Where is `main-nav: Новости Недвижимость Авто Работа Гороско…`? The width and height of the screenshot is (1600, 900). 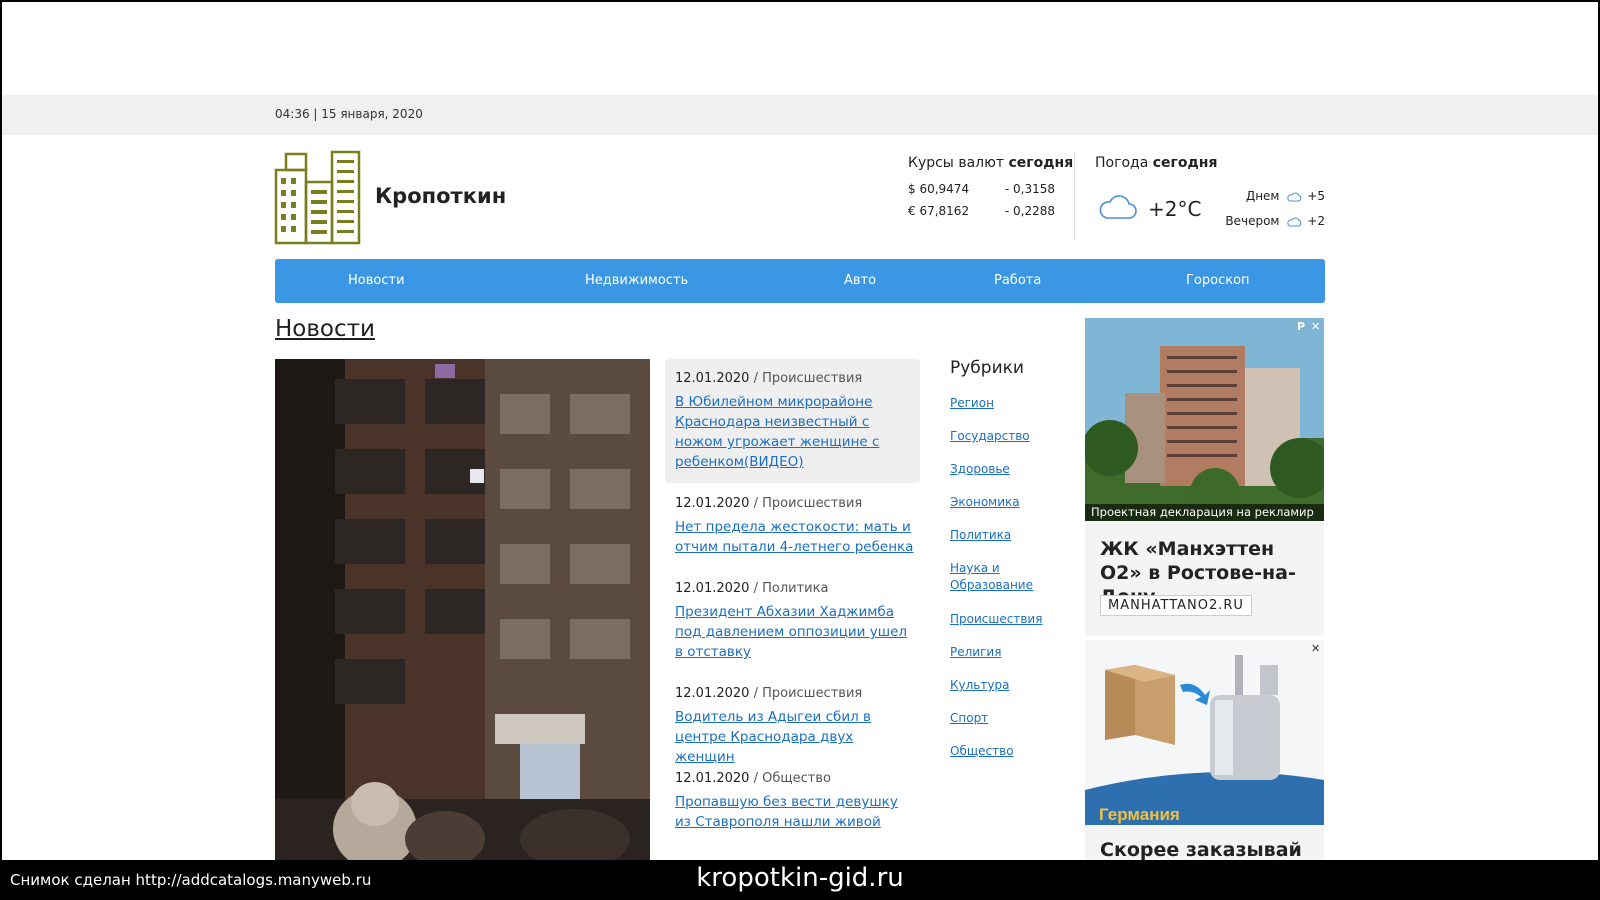 main-nav: Новости Недвижимость Авто Работа Гороско… is located at coordinates (800, 281).